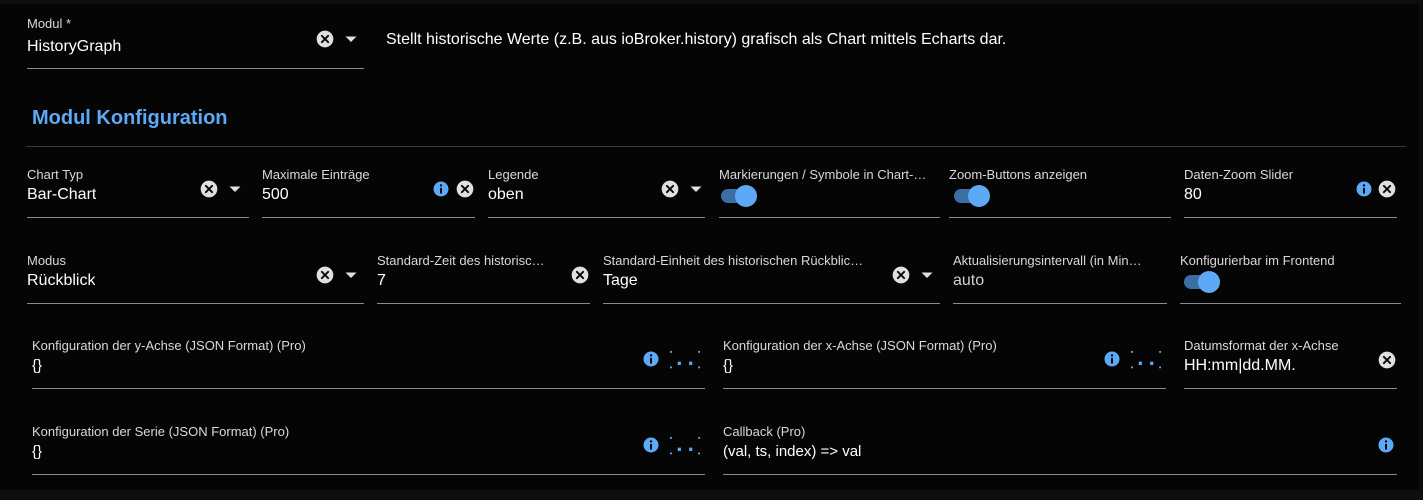 The height and width of the screenshot is (500, 1423). Describe the element at coordinates (1257, 260) in the screenshot. I see `frontend-config-label: Konfigurierbar im Frontend` at that location.